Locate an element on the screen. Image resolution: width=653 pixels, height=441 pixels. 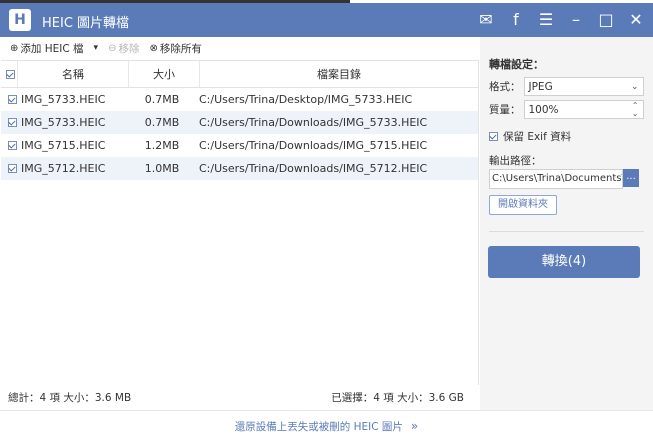
open-folder-button: 開啟資料夾 is located at coordinates (523, 205).